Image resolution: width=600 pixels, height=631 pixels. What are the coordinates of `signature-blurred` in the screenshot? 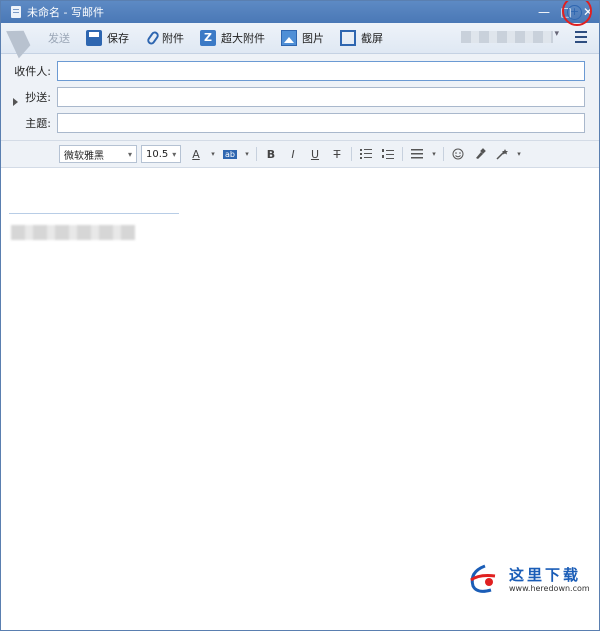 It's located at (73, 232).